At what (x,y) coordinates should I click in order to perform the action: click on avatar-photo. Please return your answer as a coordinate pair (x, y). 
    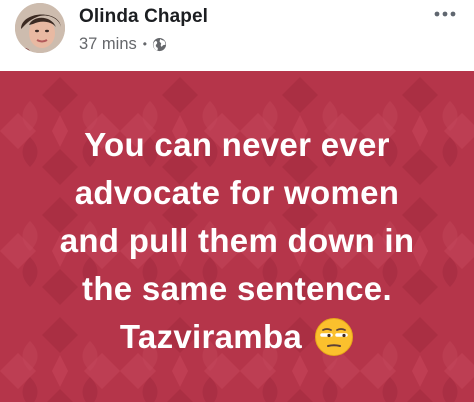
    Looking at the image, I should click on (40, 28).